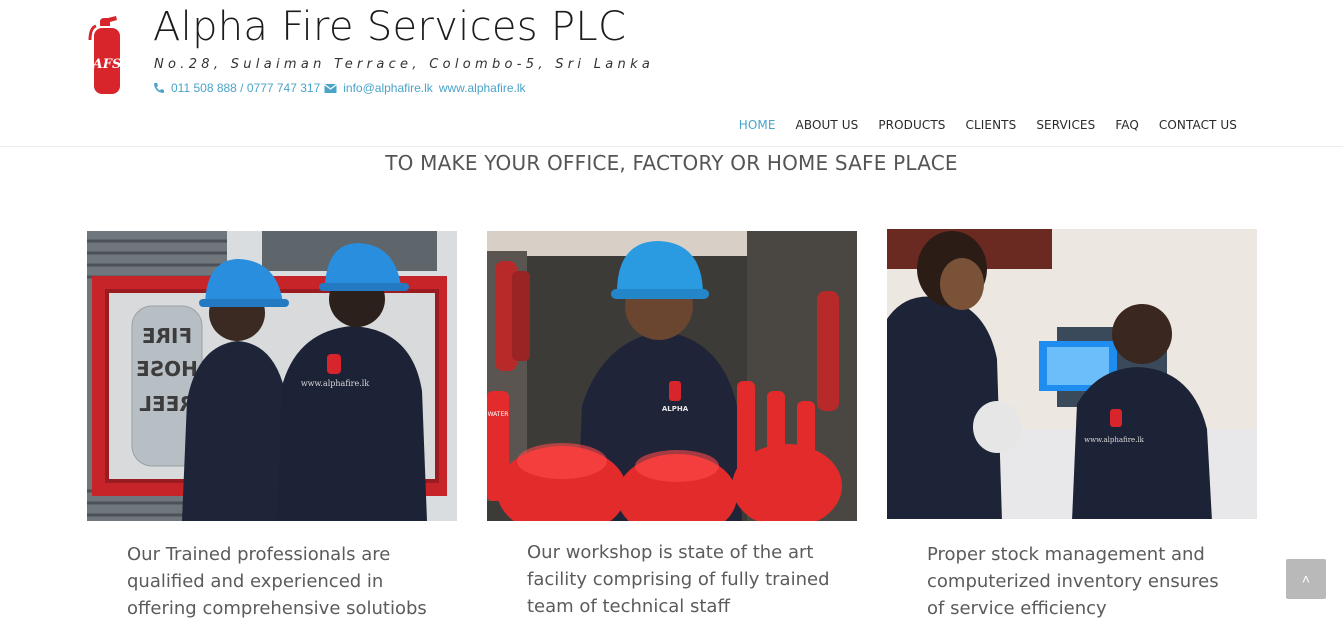 The height and width of the screenshot is (622, 1343). I want to click on caption-line: Our workshop is state of the art, so click(670, 552).